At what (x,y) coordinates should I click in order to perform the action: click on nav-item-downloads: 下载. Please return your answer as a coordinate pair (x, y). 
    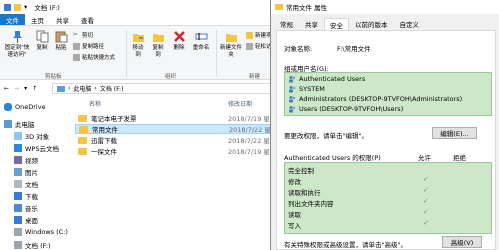
    Looking at the image, I should click on (26, 196).